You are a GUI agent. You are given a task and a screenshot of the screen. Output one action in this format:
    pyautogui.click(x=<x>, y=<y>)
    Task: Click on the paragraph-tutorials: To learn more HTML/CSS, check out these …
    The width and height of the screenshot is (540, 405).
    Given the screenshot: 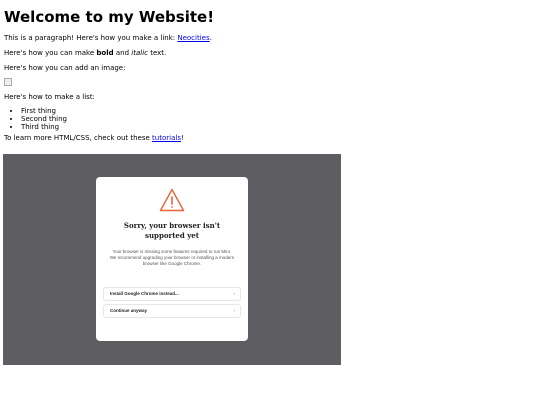 What is the action you would take?
    pyautogui.click(x=269, y=138)
    